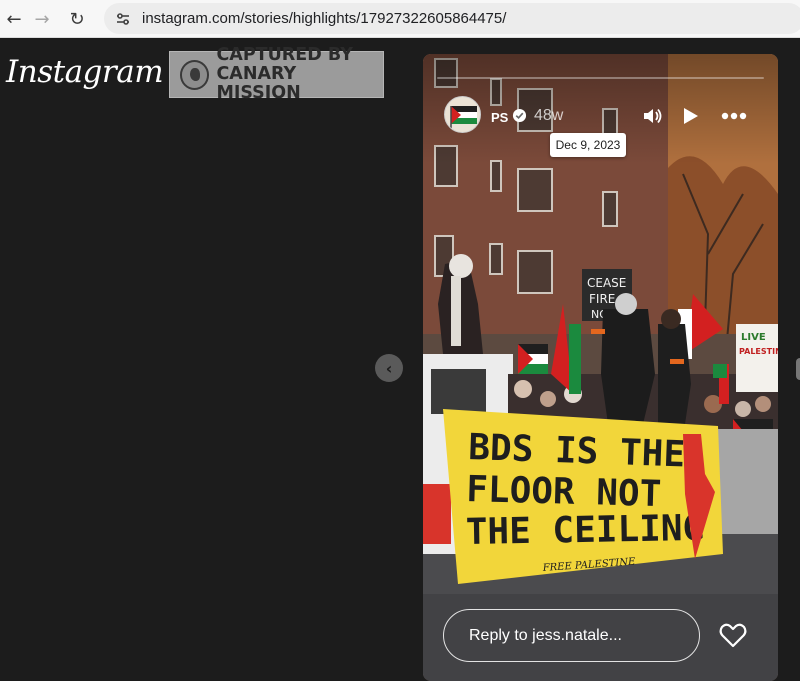 Image resolution: width=800 pixels, height=681 pixels. I want to click on previous-story-button: ‹, so click(389, 368).